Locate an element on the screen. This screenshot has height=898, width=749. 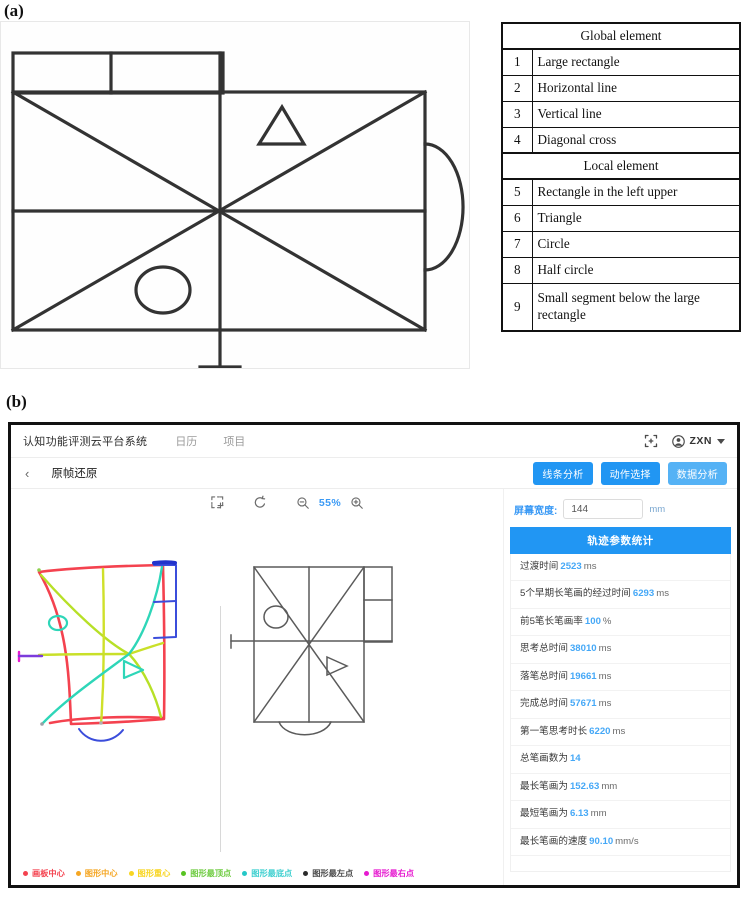
stat-label: 最短笔画为 is located at coordinates (544, 814).